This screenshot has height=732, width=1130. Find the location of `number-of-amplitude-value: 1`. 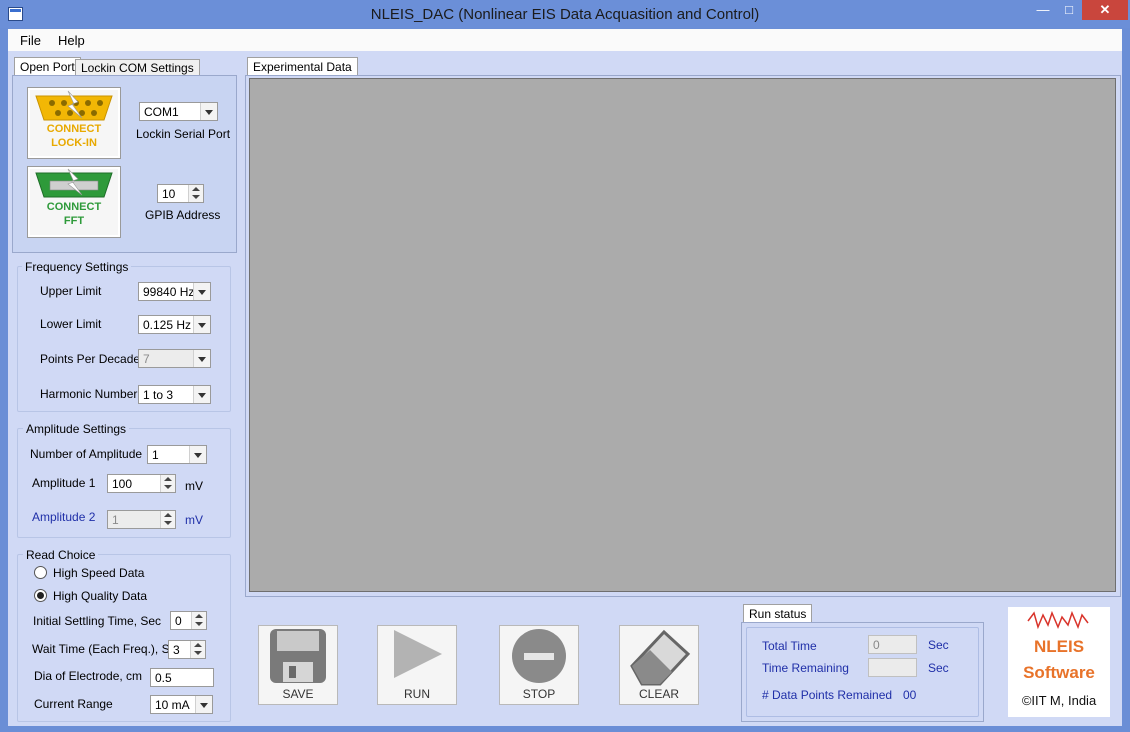

number-of-amplitude-value: 1 is located at coordinates (155, 455).